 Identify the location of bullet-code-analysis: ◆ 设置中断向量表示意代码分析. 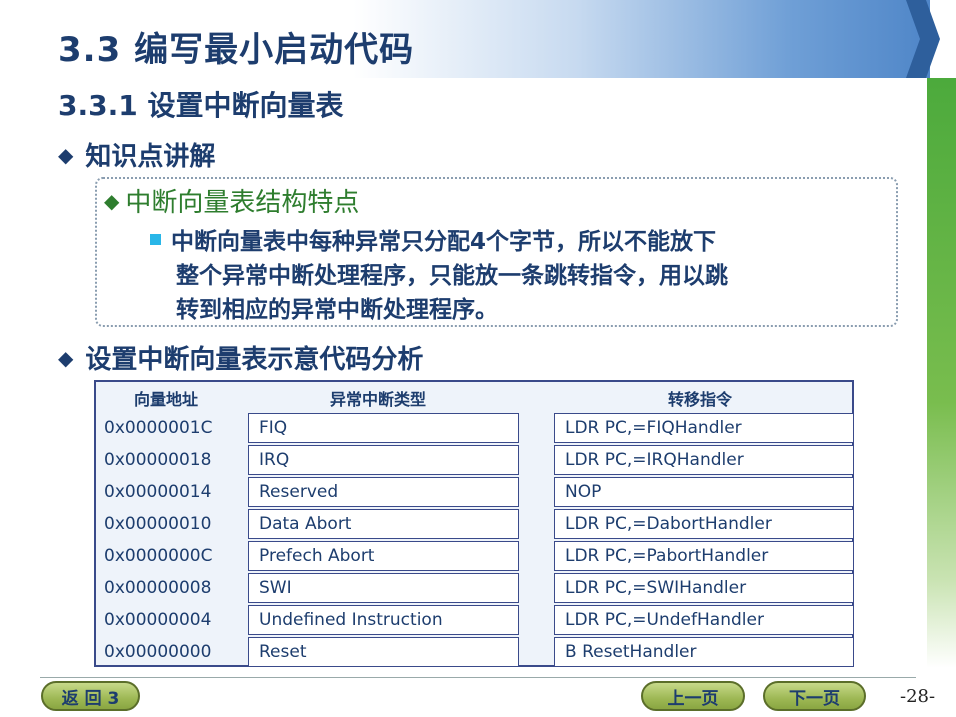
(240, 357).